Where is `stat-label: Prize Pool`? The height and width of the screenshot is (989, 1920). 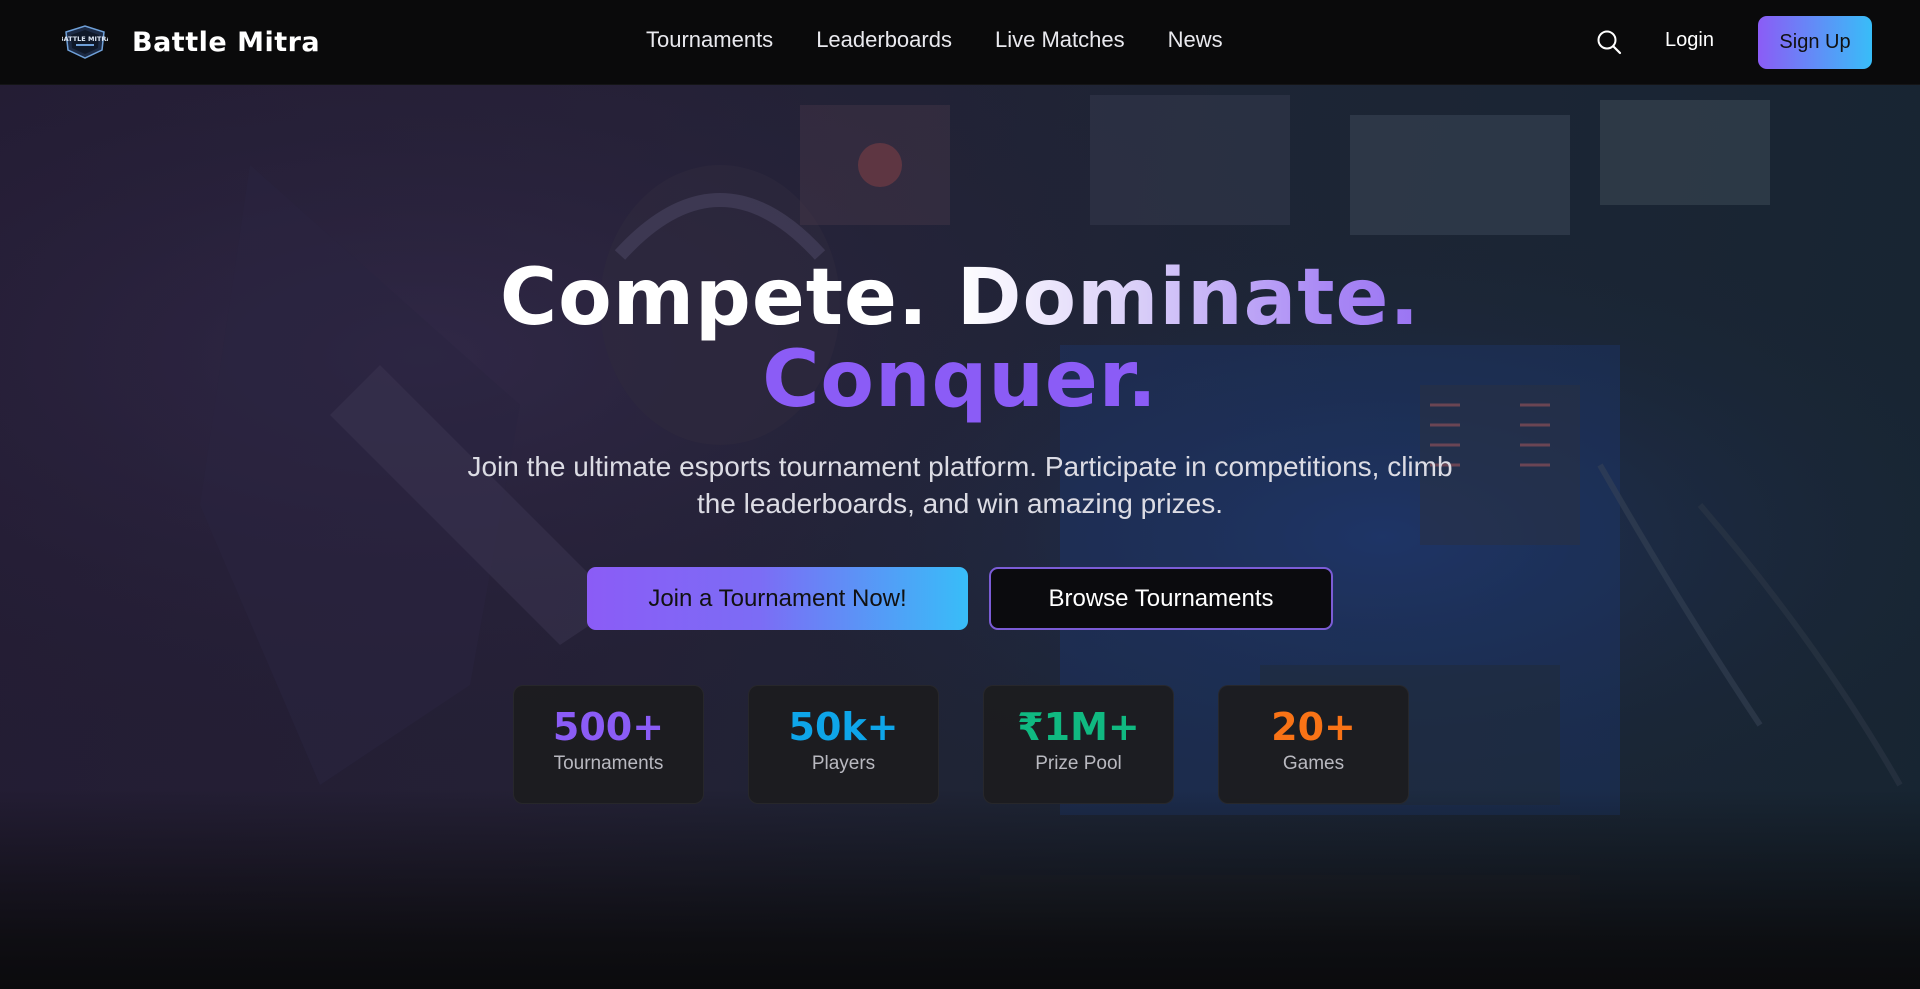 stat-label: Prize Pool is located at coordinates (1078, 763).